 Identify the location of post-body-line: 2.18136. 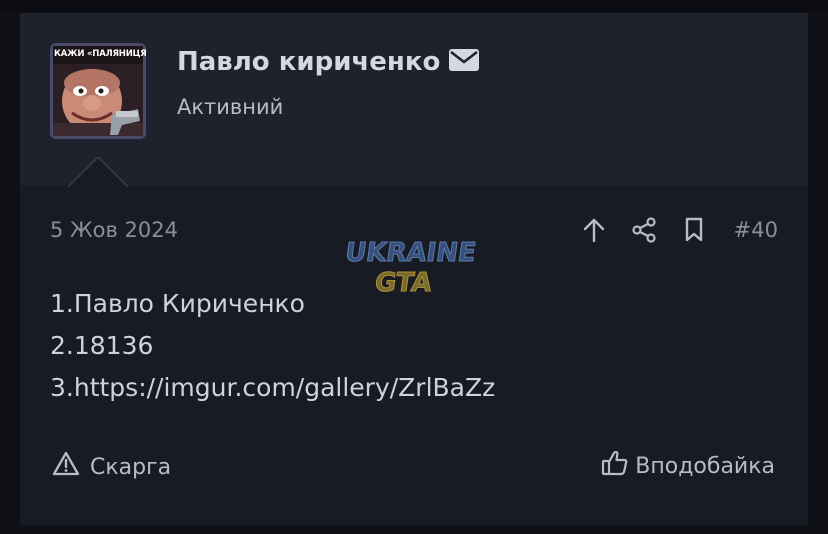
(102, 345).